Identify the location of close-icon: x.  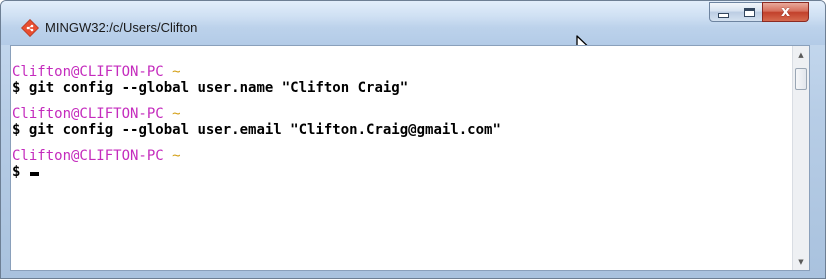
(785, 12).